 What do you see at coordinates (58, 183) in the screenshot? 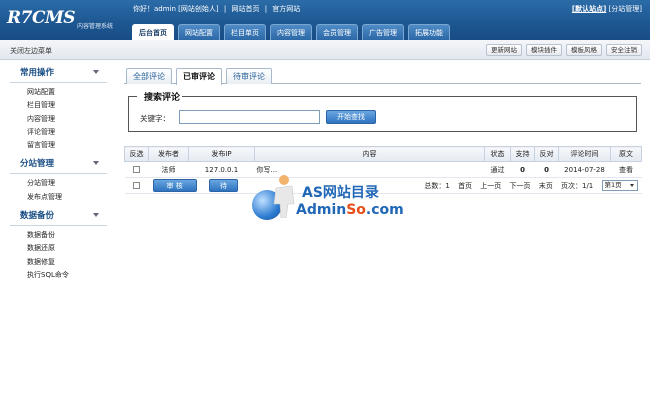
I see `sidebar-item-substations: 分站管理` at bounding box center [58, 183].